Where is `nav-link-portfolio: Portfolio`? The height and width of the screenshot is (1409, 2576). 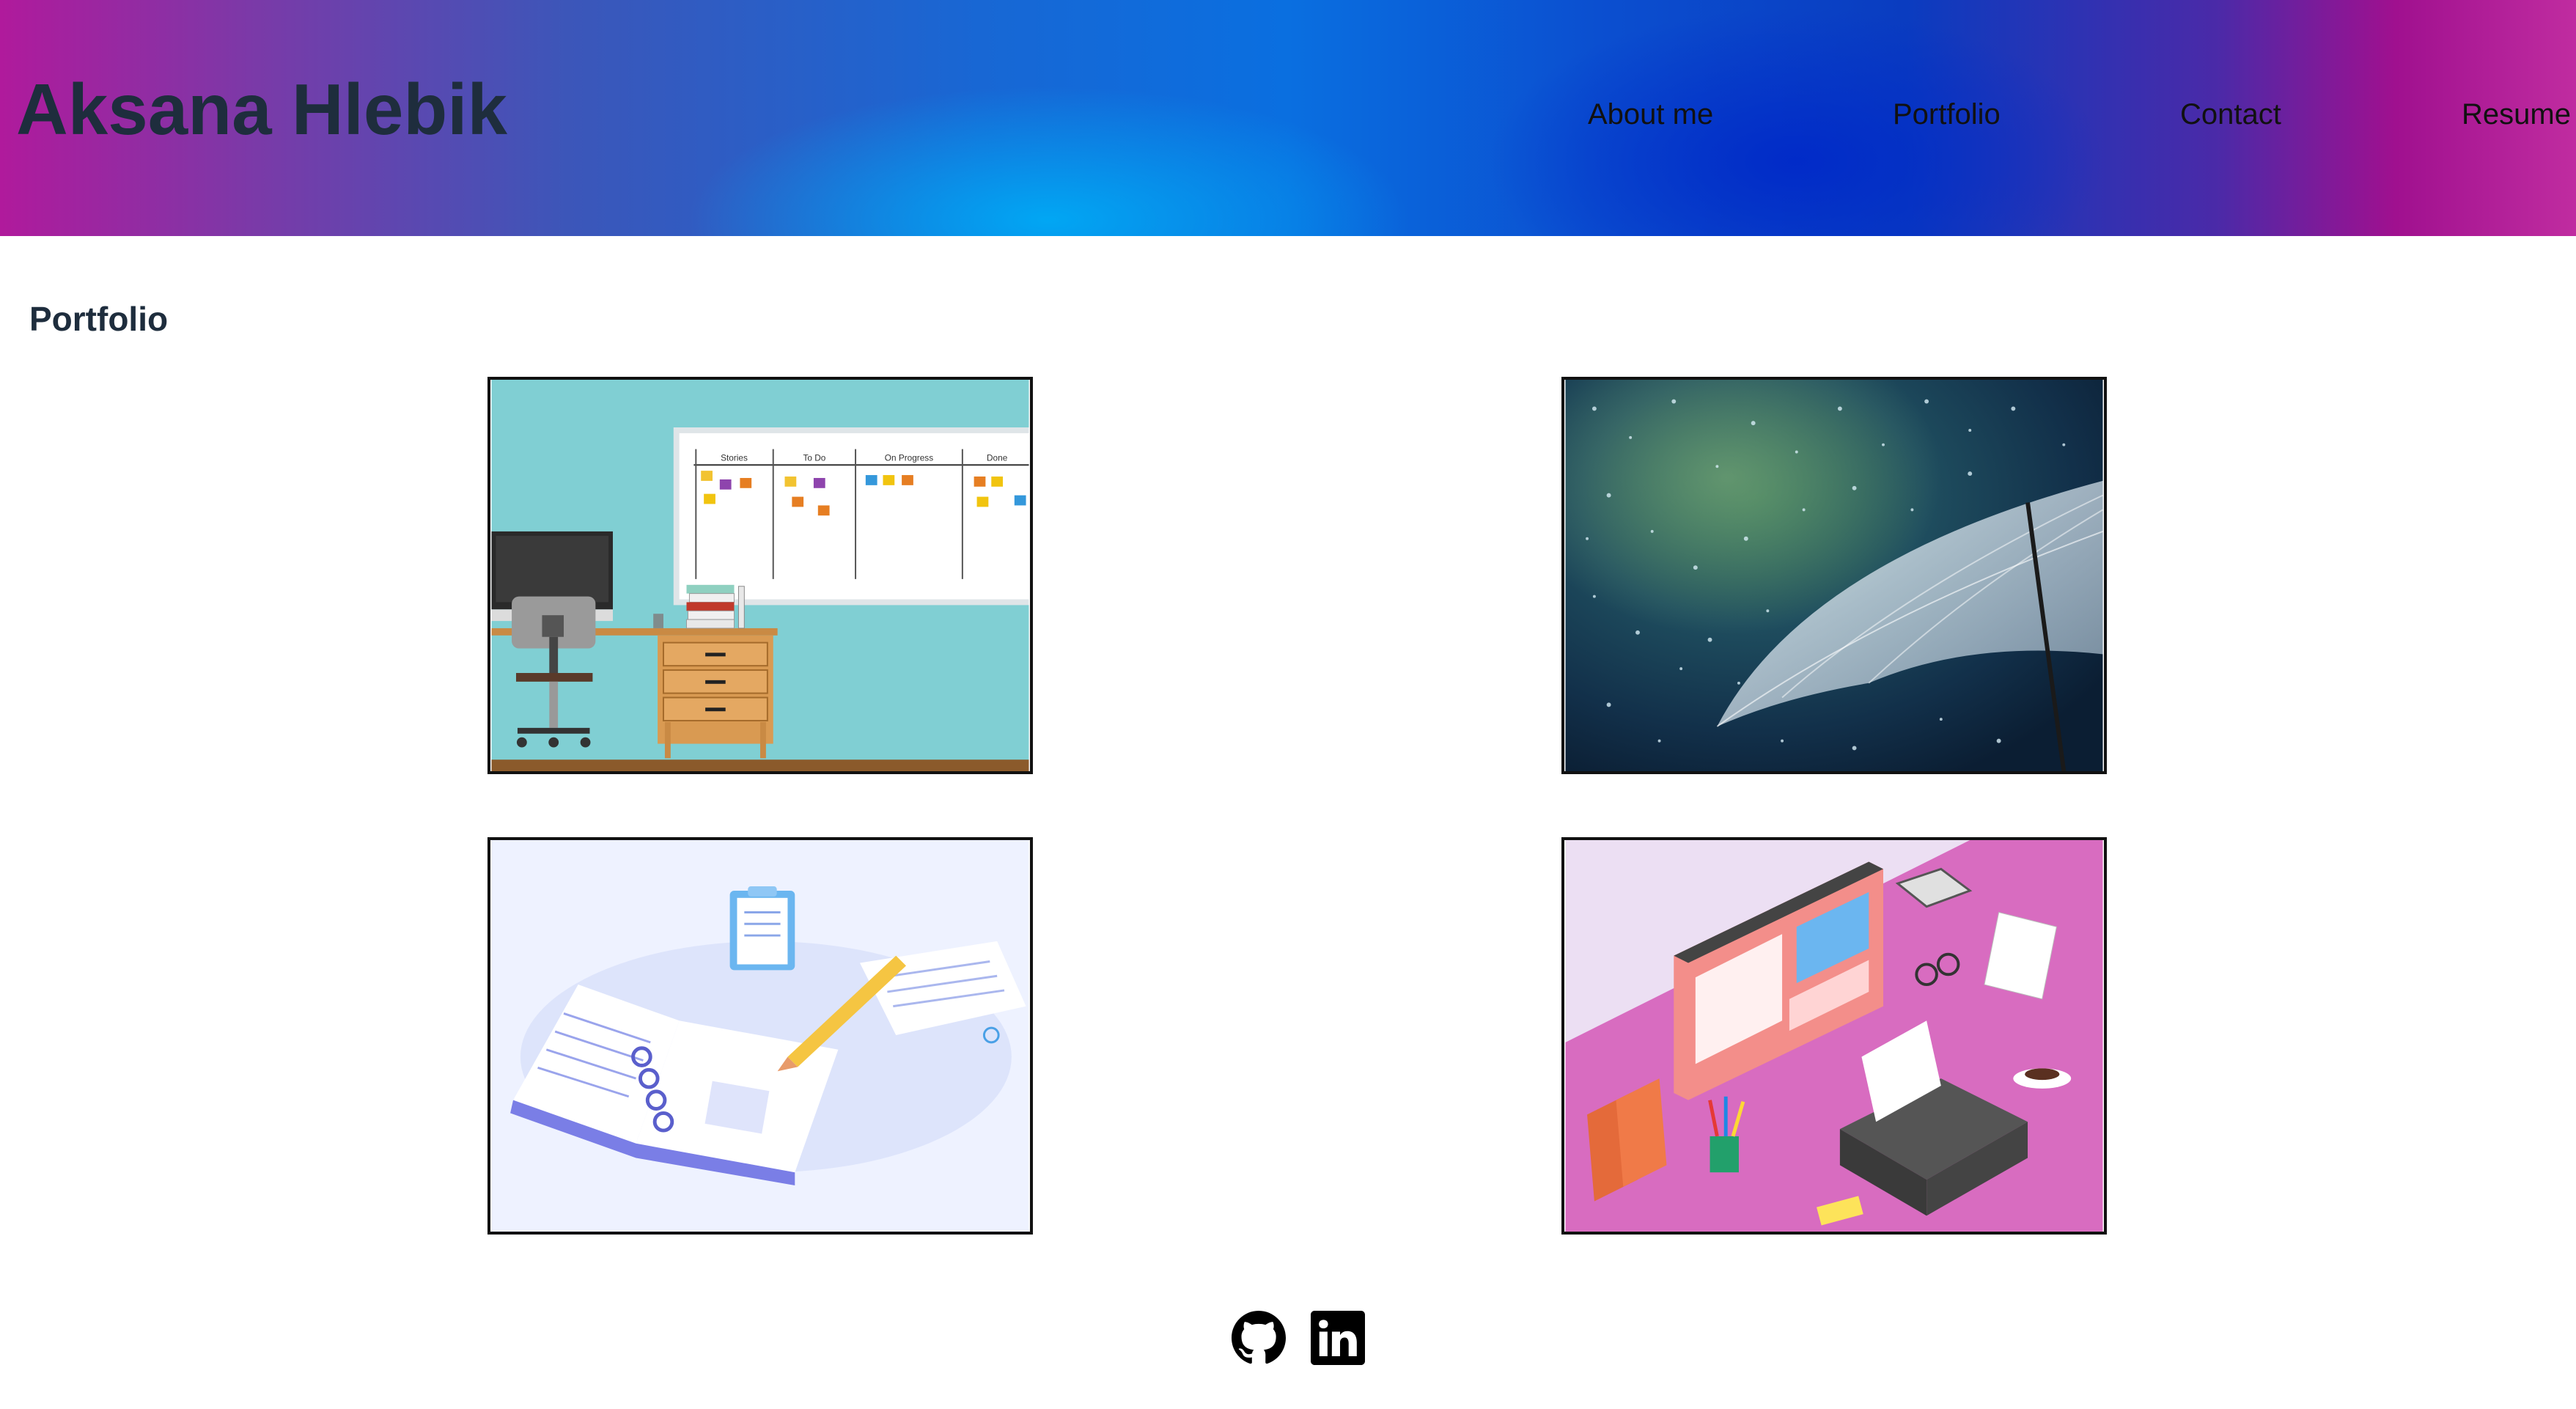
nav-link-portfolio: Portfolio is located at coordinates (1947, 115).